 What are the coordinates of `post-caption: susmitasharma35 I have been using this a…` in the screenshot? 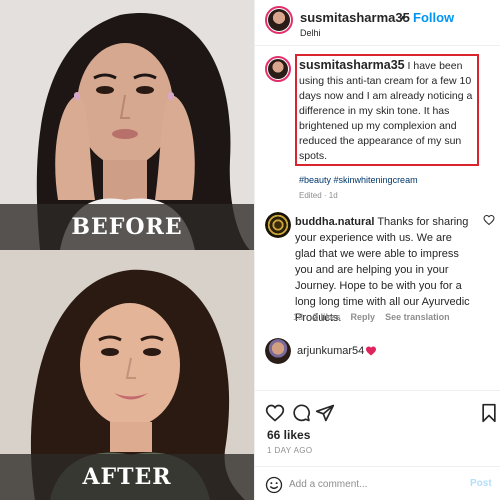 It's located at (388, 111).